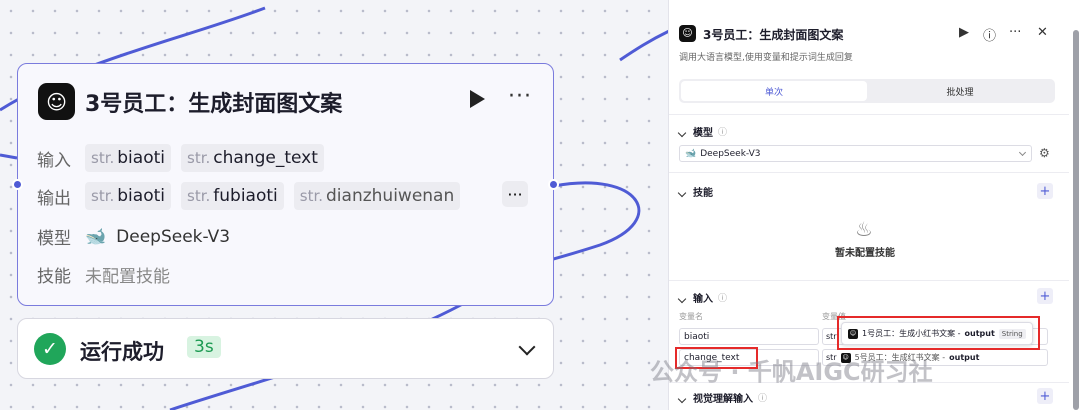  I want to click on output-label: 输出, so click(54, 198).